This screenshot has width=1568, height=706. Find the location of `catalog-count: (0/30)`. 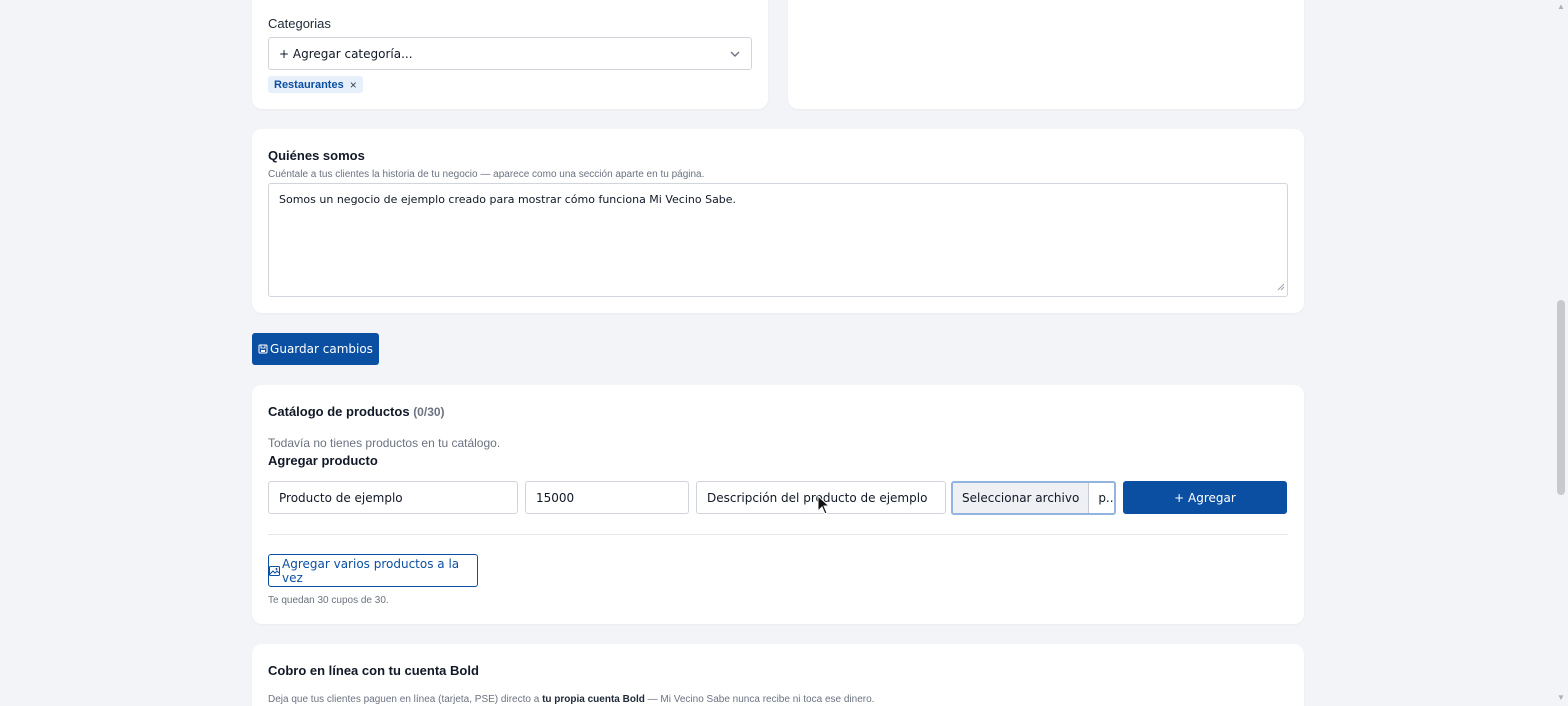

catalog-count: (0/30) is located at coordinates (429, 412).